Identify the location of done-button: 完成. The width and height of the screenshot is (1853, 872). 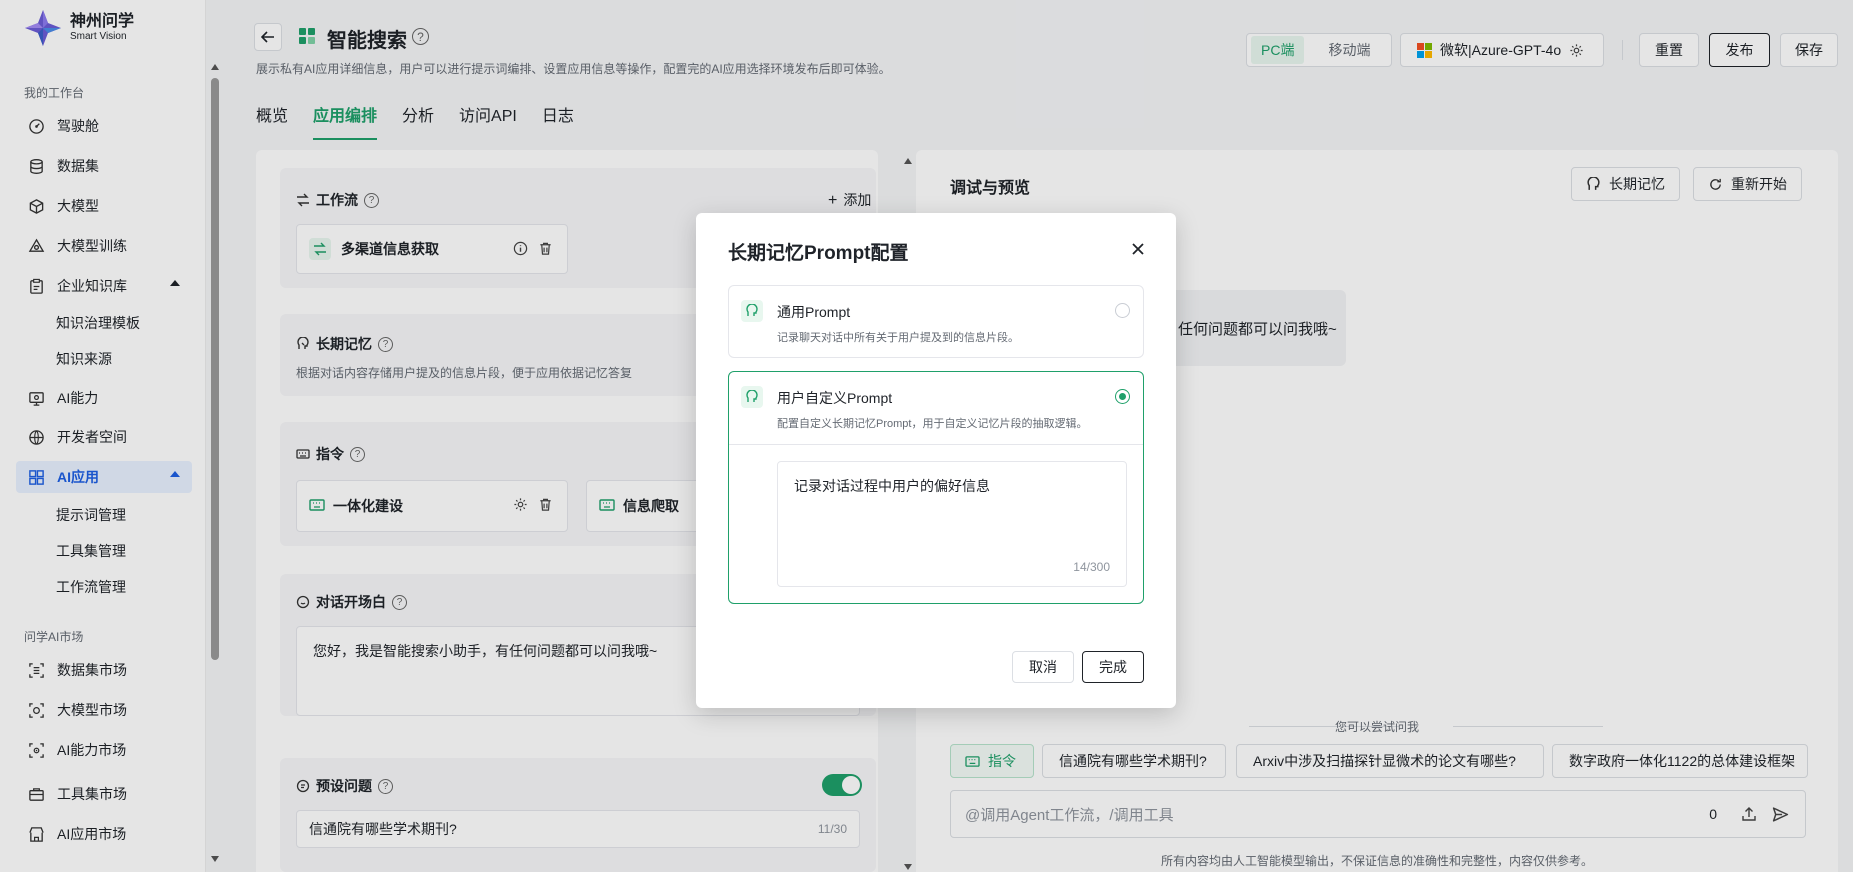
(1113, 667).